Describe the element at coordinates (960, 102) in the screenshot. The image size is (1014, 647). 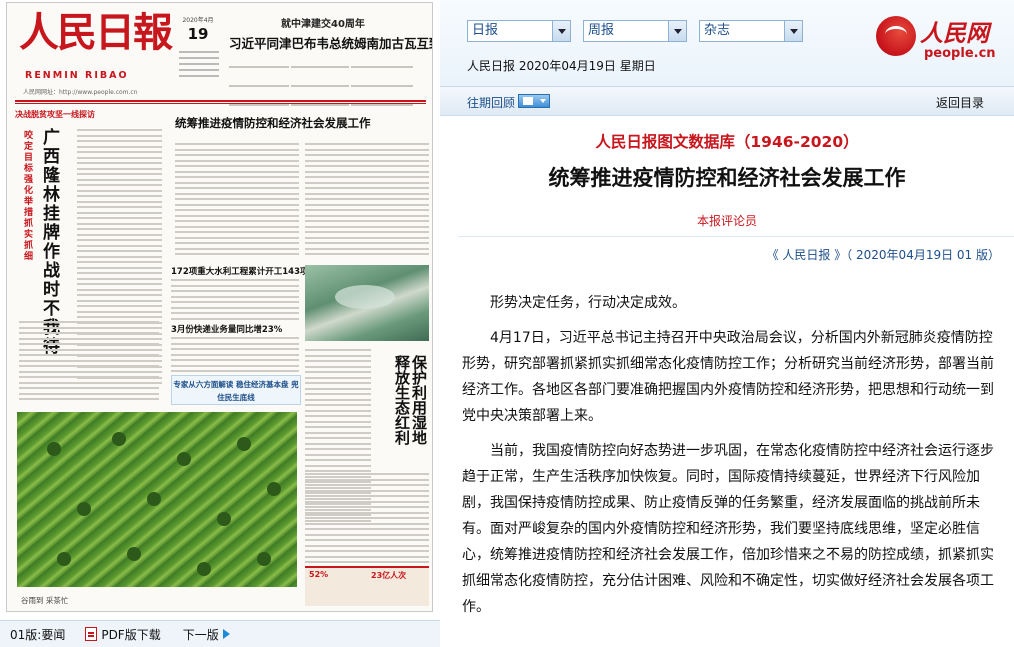
I see `back-to-contents-link: 返回目录` at that location.